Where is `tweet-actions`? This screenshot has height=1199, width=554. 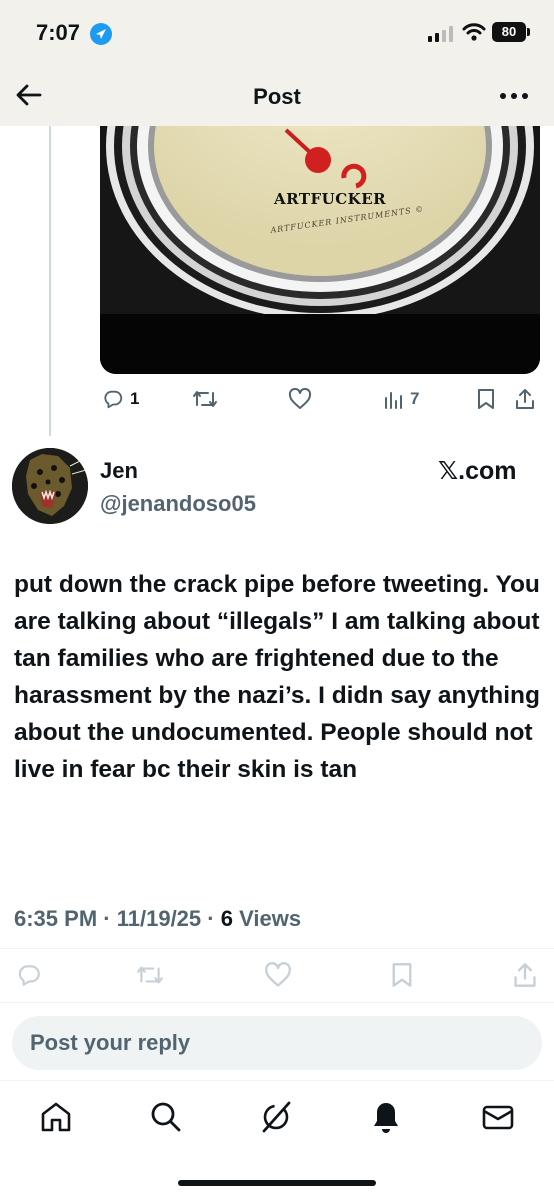
tweet-actions is located at coordinates (277, 975).